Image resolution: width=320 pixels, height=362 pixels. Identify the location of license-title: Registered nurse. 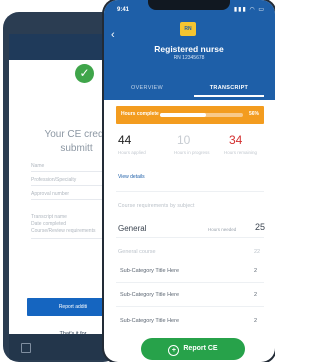
(189, 49).